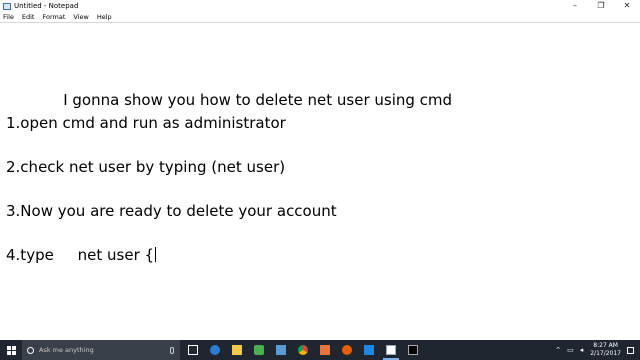  I want to click on edge-icon, so click(215, 350).